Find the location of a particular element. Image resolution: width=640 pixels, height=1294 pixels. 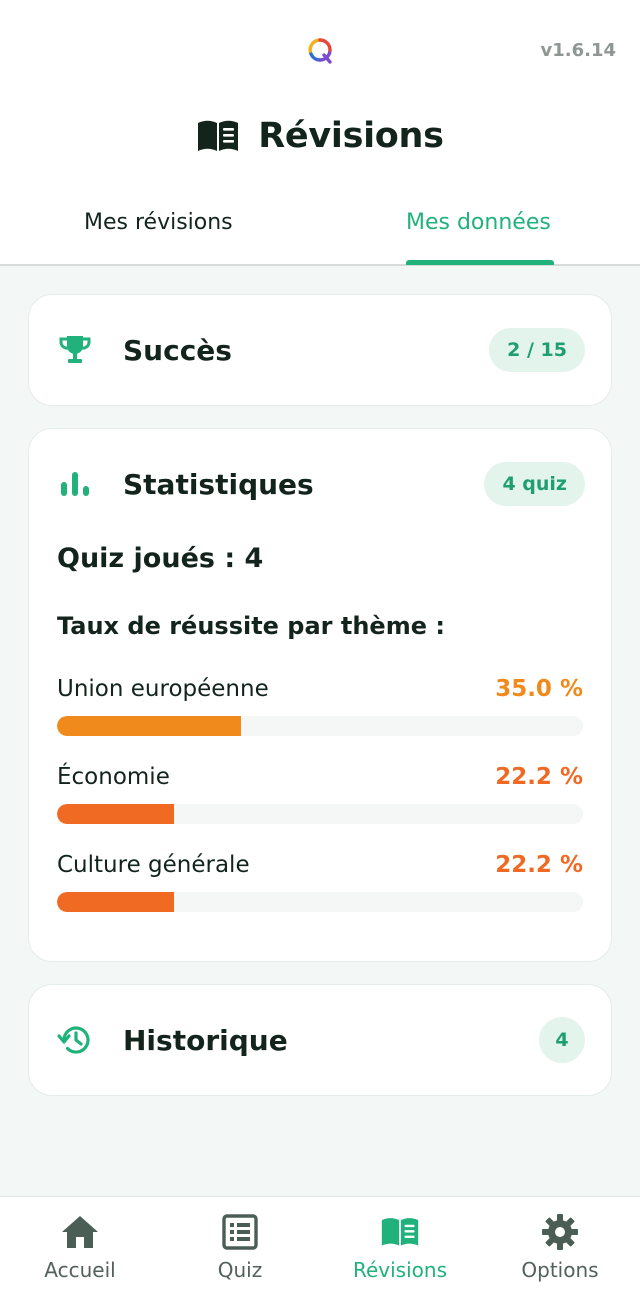

nav-quiz: Quiz is located at coordinates (240, 1245).